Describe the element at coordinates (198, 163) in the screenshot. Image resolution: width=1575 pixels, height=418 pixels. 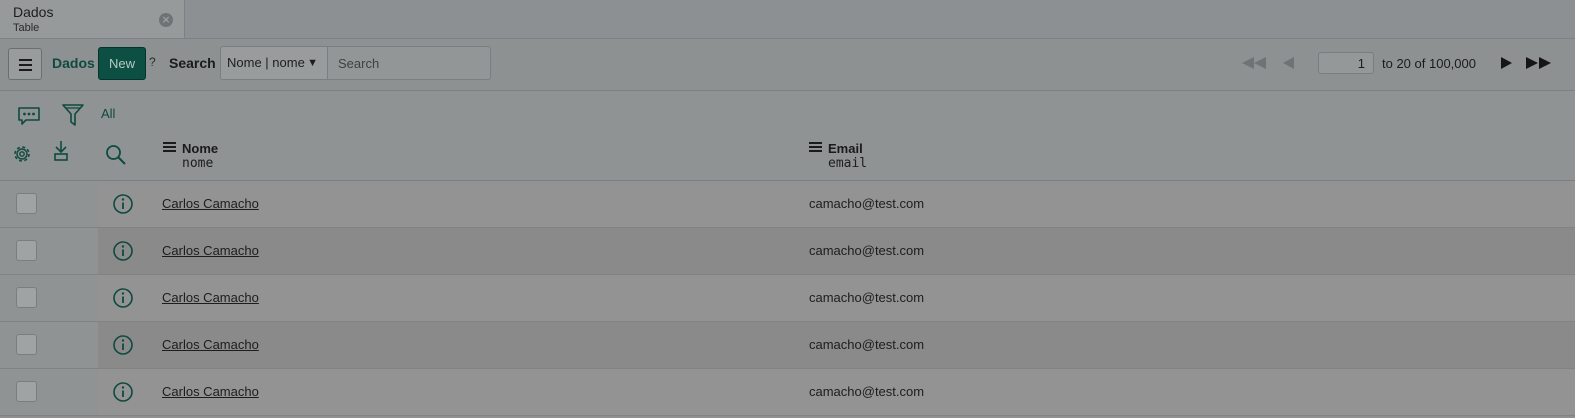
I see `column-field-name: nome` at that location.